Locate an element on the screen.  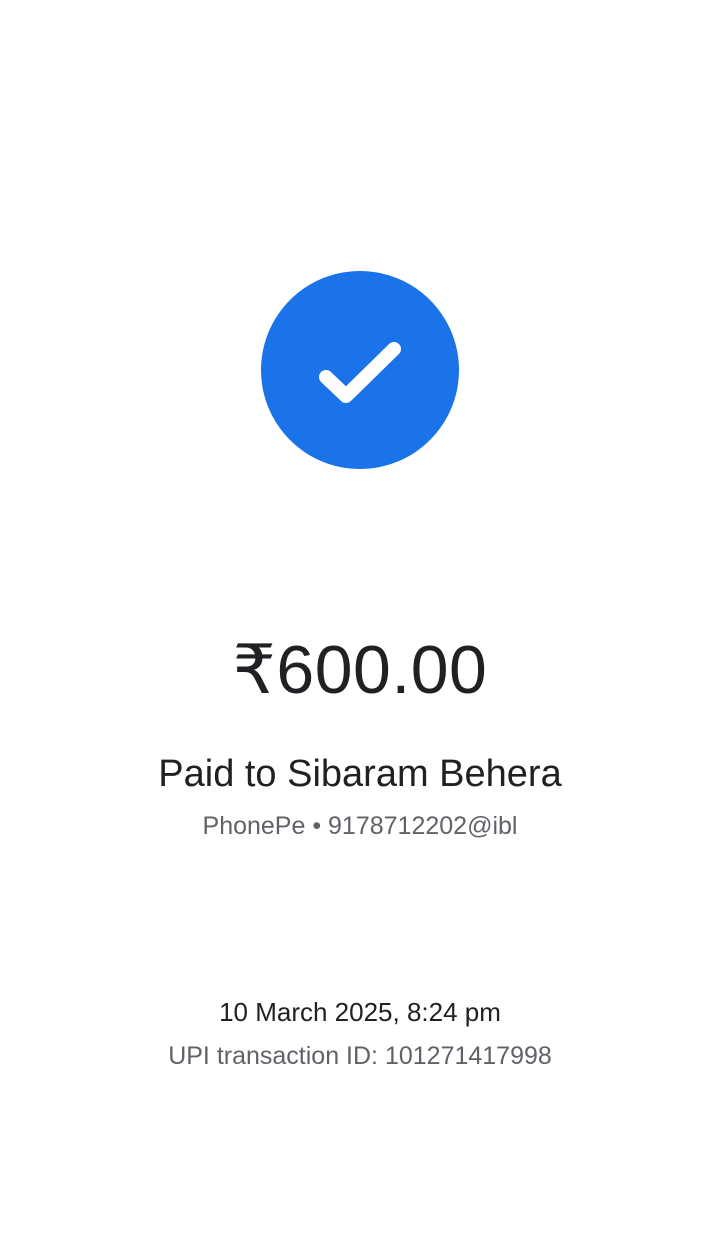
upi-transaction-id: UPI transaction ID: 101271417998 is located at coordinates (360, 1056).